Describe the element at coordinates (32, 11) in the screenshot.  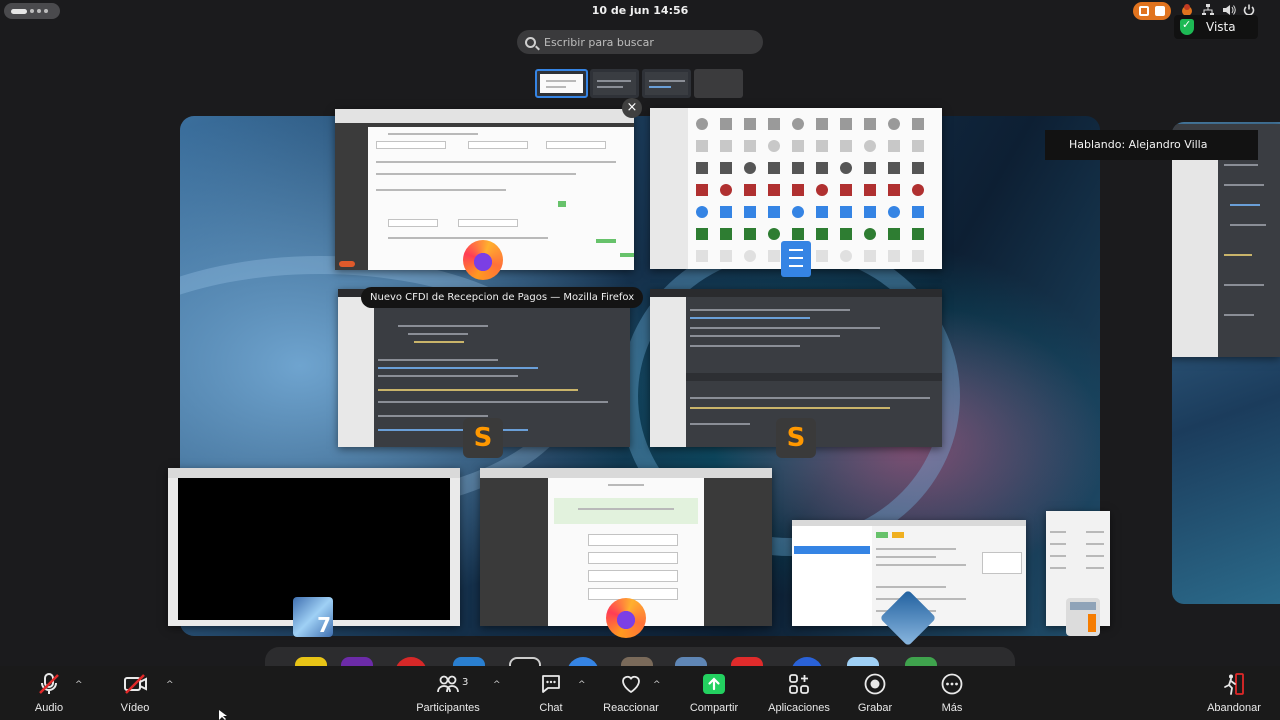
I see `activities-indicator` at that location.